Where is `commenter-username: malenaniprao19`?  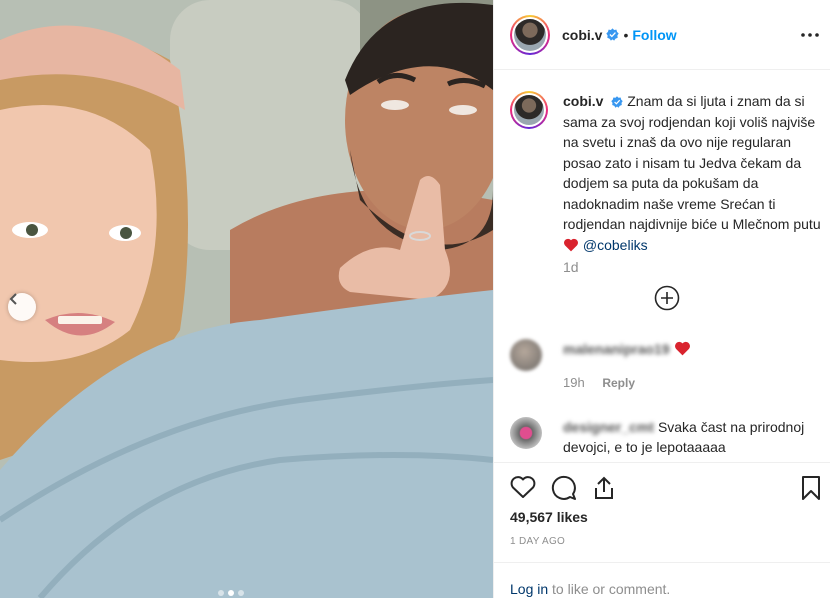 commenter-username: malenaniprao19 is located at coordinates (616, 349).